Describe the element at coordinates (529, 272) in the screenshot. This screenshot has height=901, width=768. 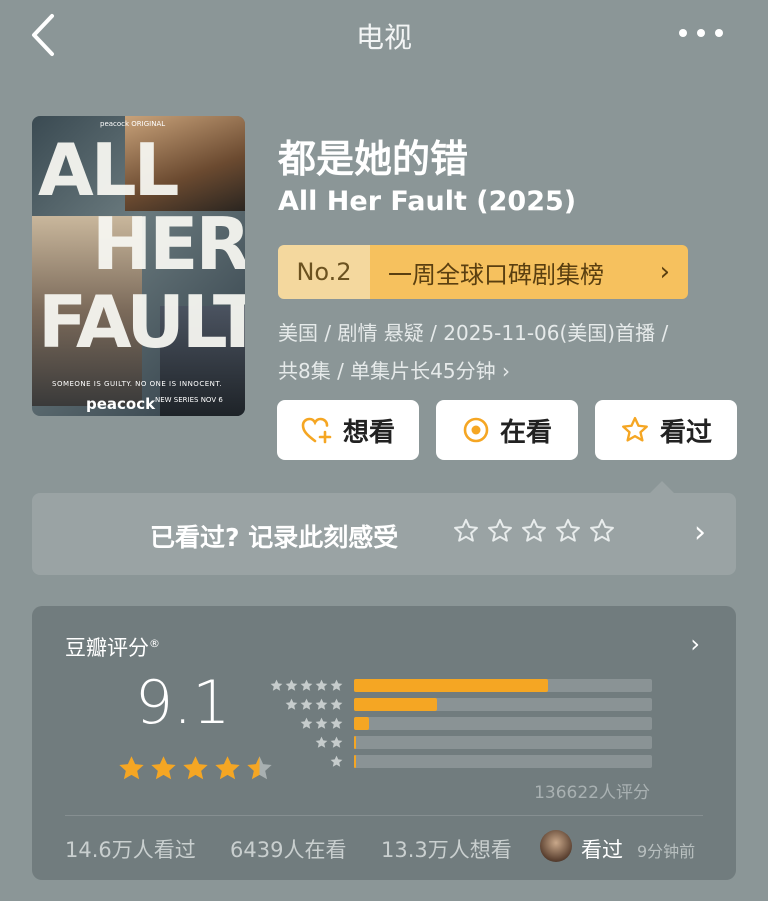
I see `rank-list-name: 一周全球口碑剧集榜` at that location.